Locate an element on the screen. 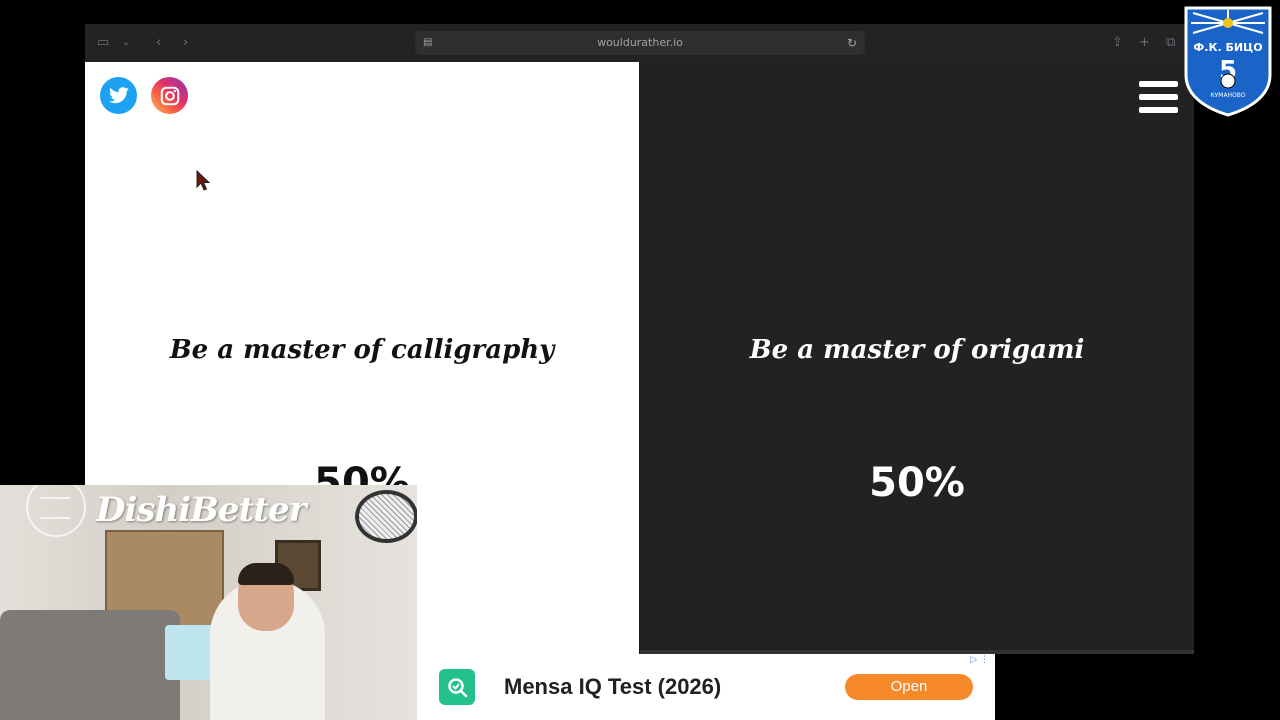 This screenshot has height=720, width=1280. webcam-person-hair is located at coordinates (266, 574).